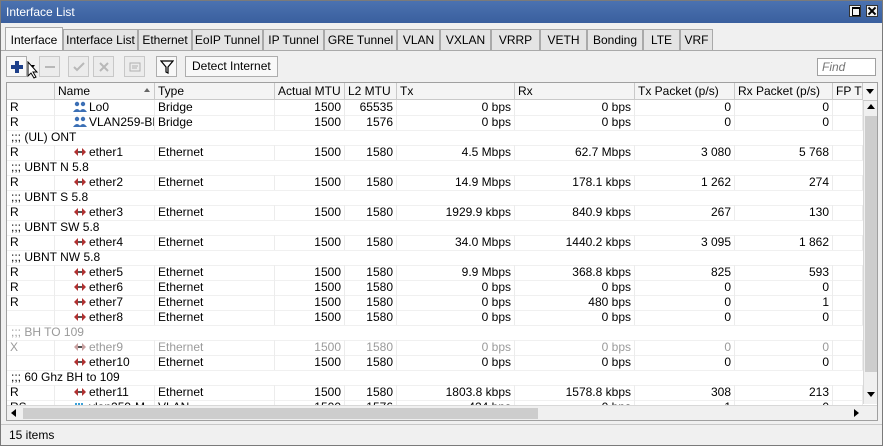  I want to click on tab-vlan: VLAN, so click(418, 39).